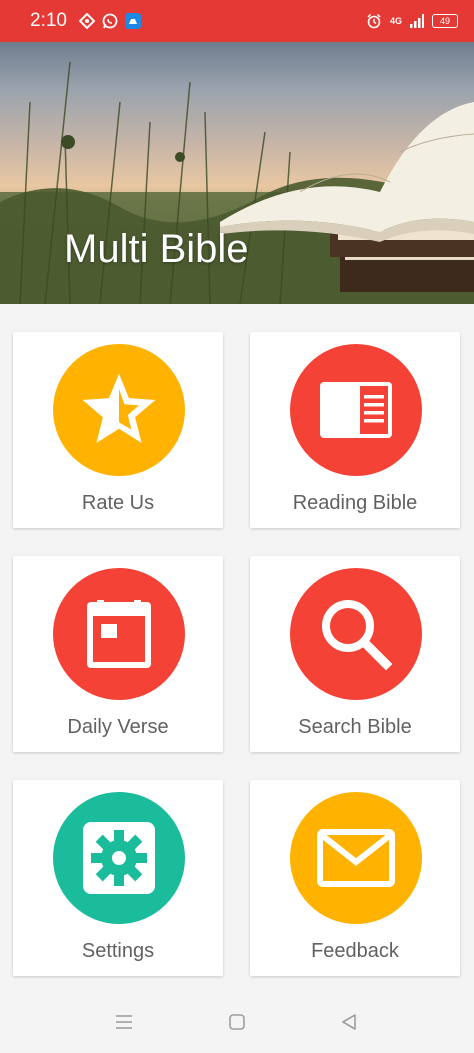 The width and height of the screenshot is (474, 1053). I want to click on app-notification-icon, so click(132, 21).